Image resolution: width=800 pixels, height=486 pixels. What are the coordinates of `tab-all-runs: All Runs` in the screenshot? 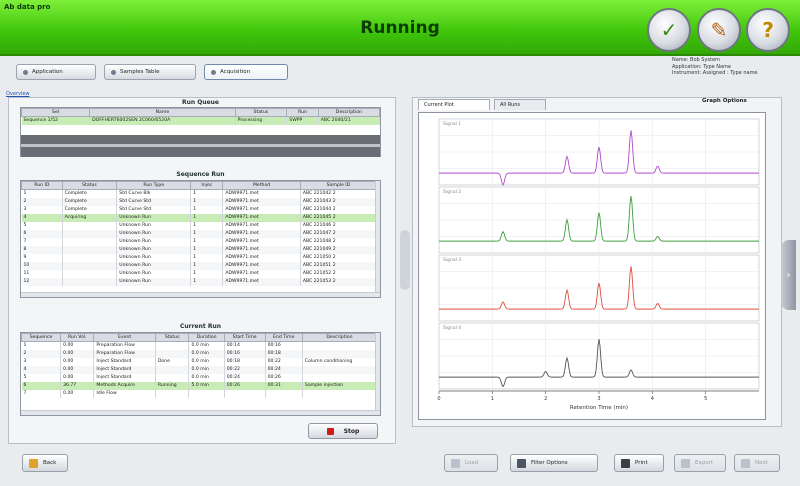 It's located at (520, 104).